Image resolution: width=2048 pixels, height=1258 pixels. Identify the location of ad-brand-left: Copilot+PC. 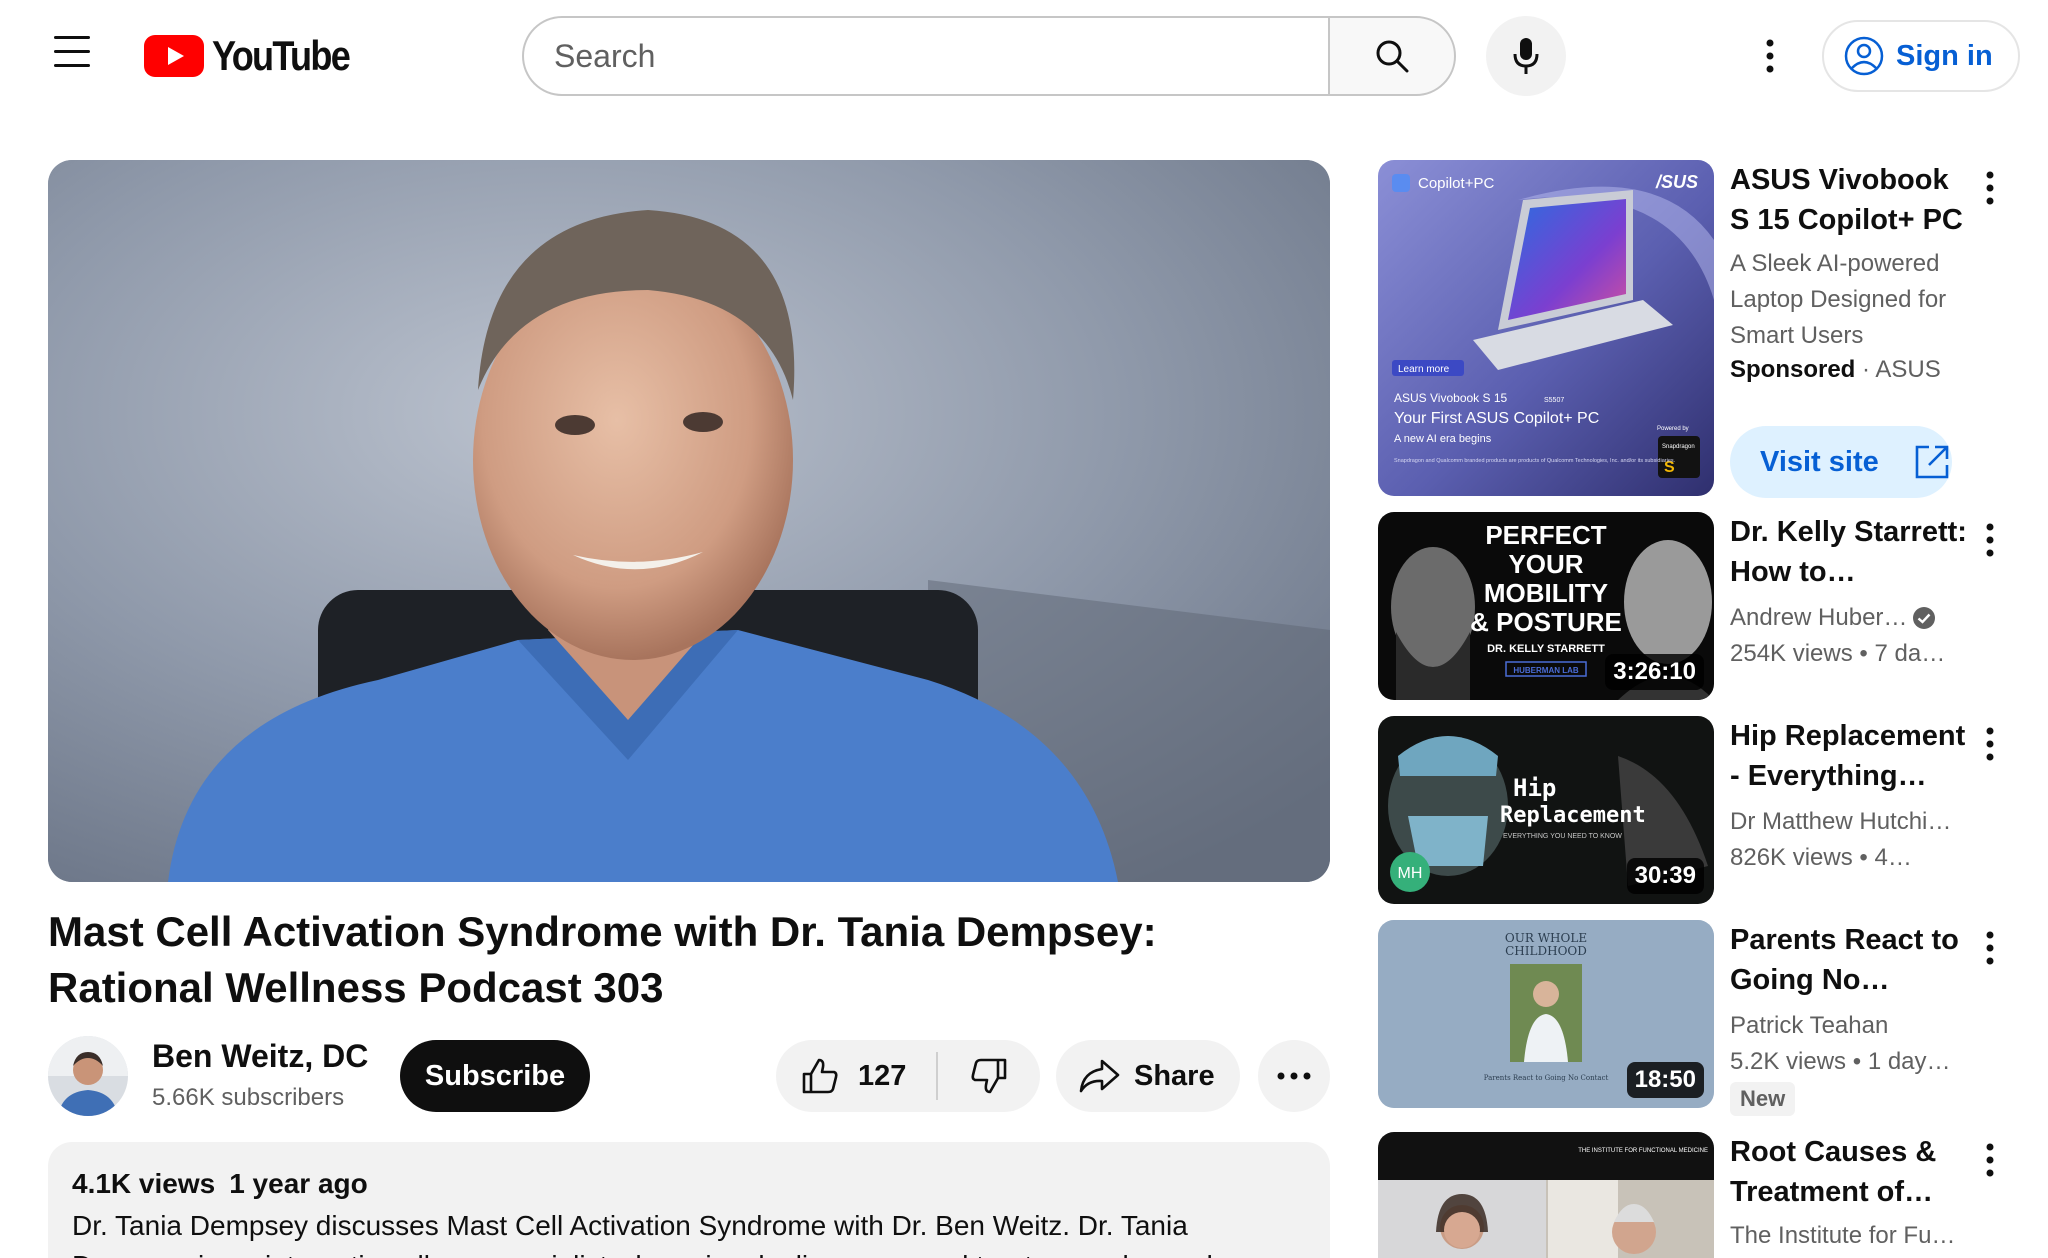
(1456, 183).